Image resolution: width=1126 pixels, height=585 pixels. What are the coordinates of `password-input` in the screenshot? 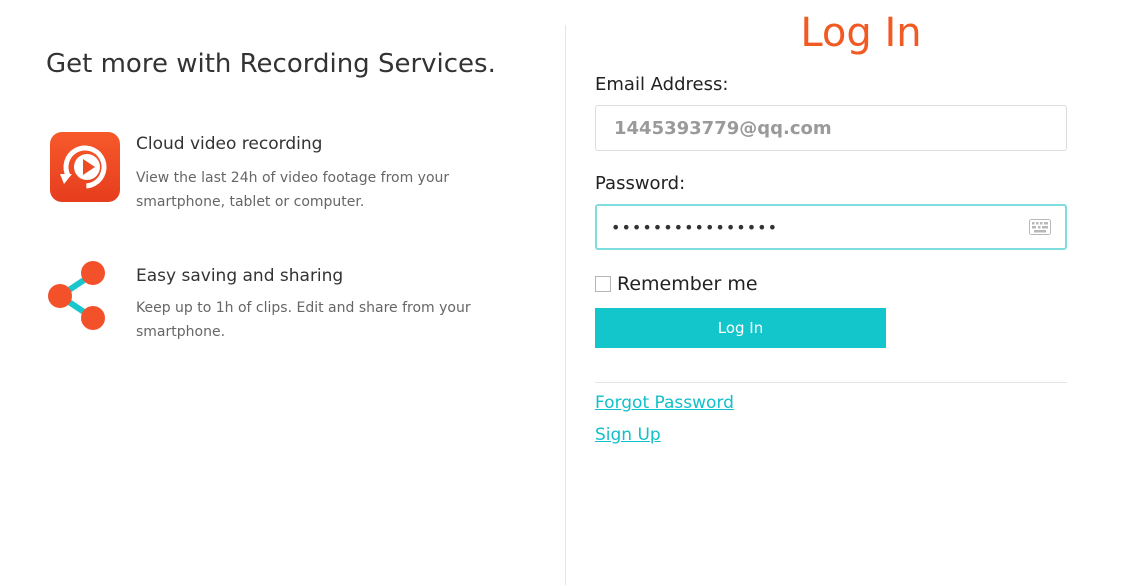 It's located at (807, 227).